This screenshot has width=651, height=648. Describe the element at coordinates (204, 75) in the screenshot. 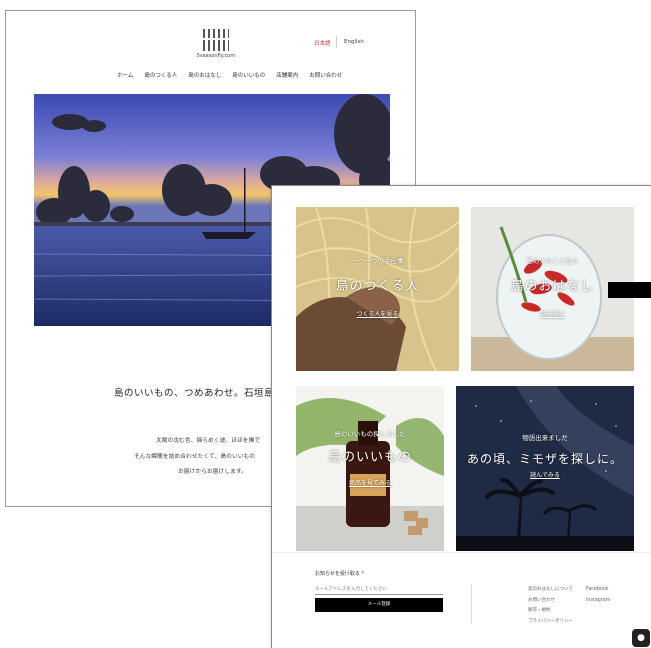

I see `nav-stories: 島のおはなし` at that location.